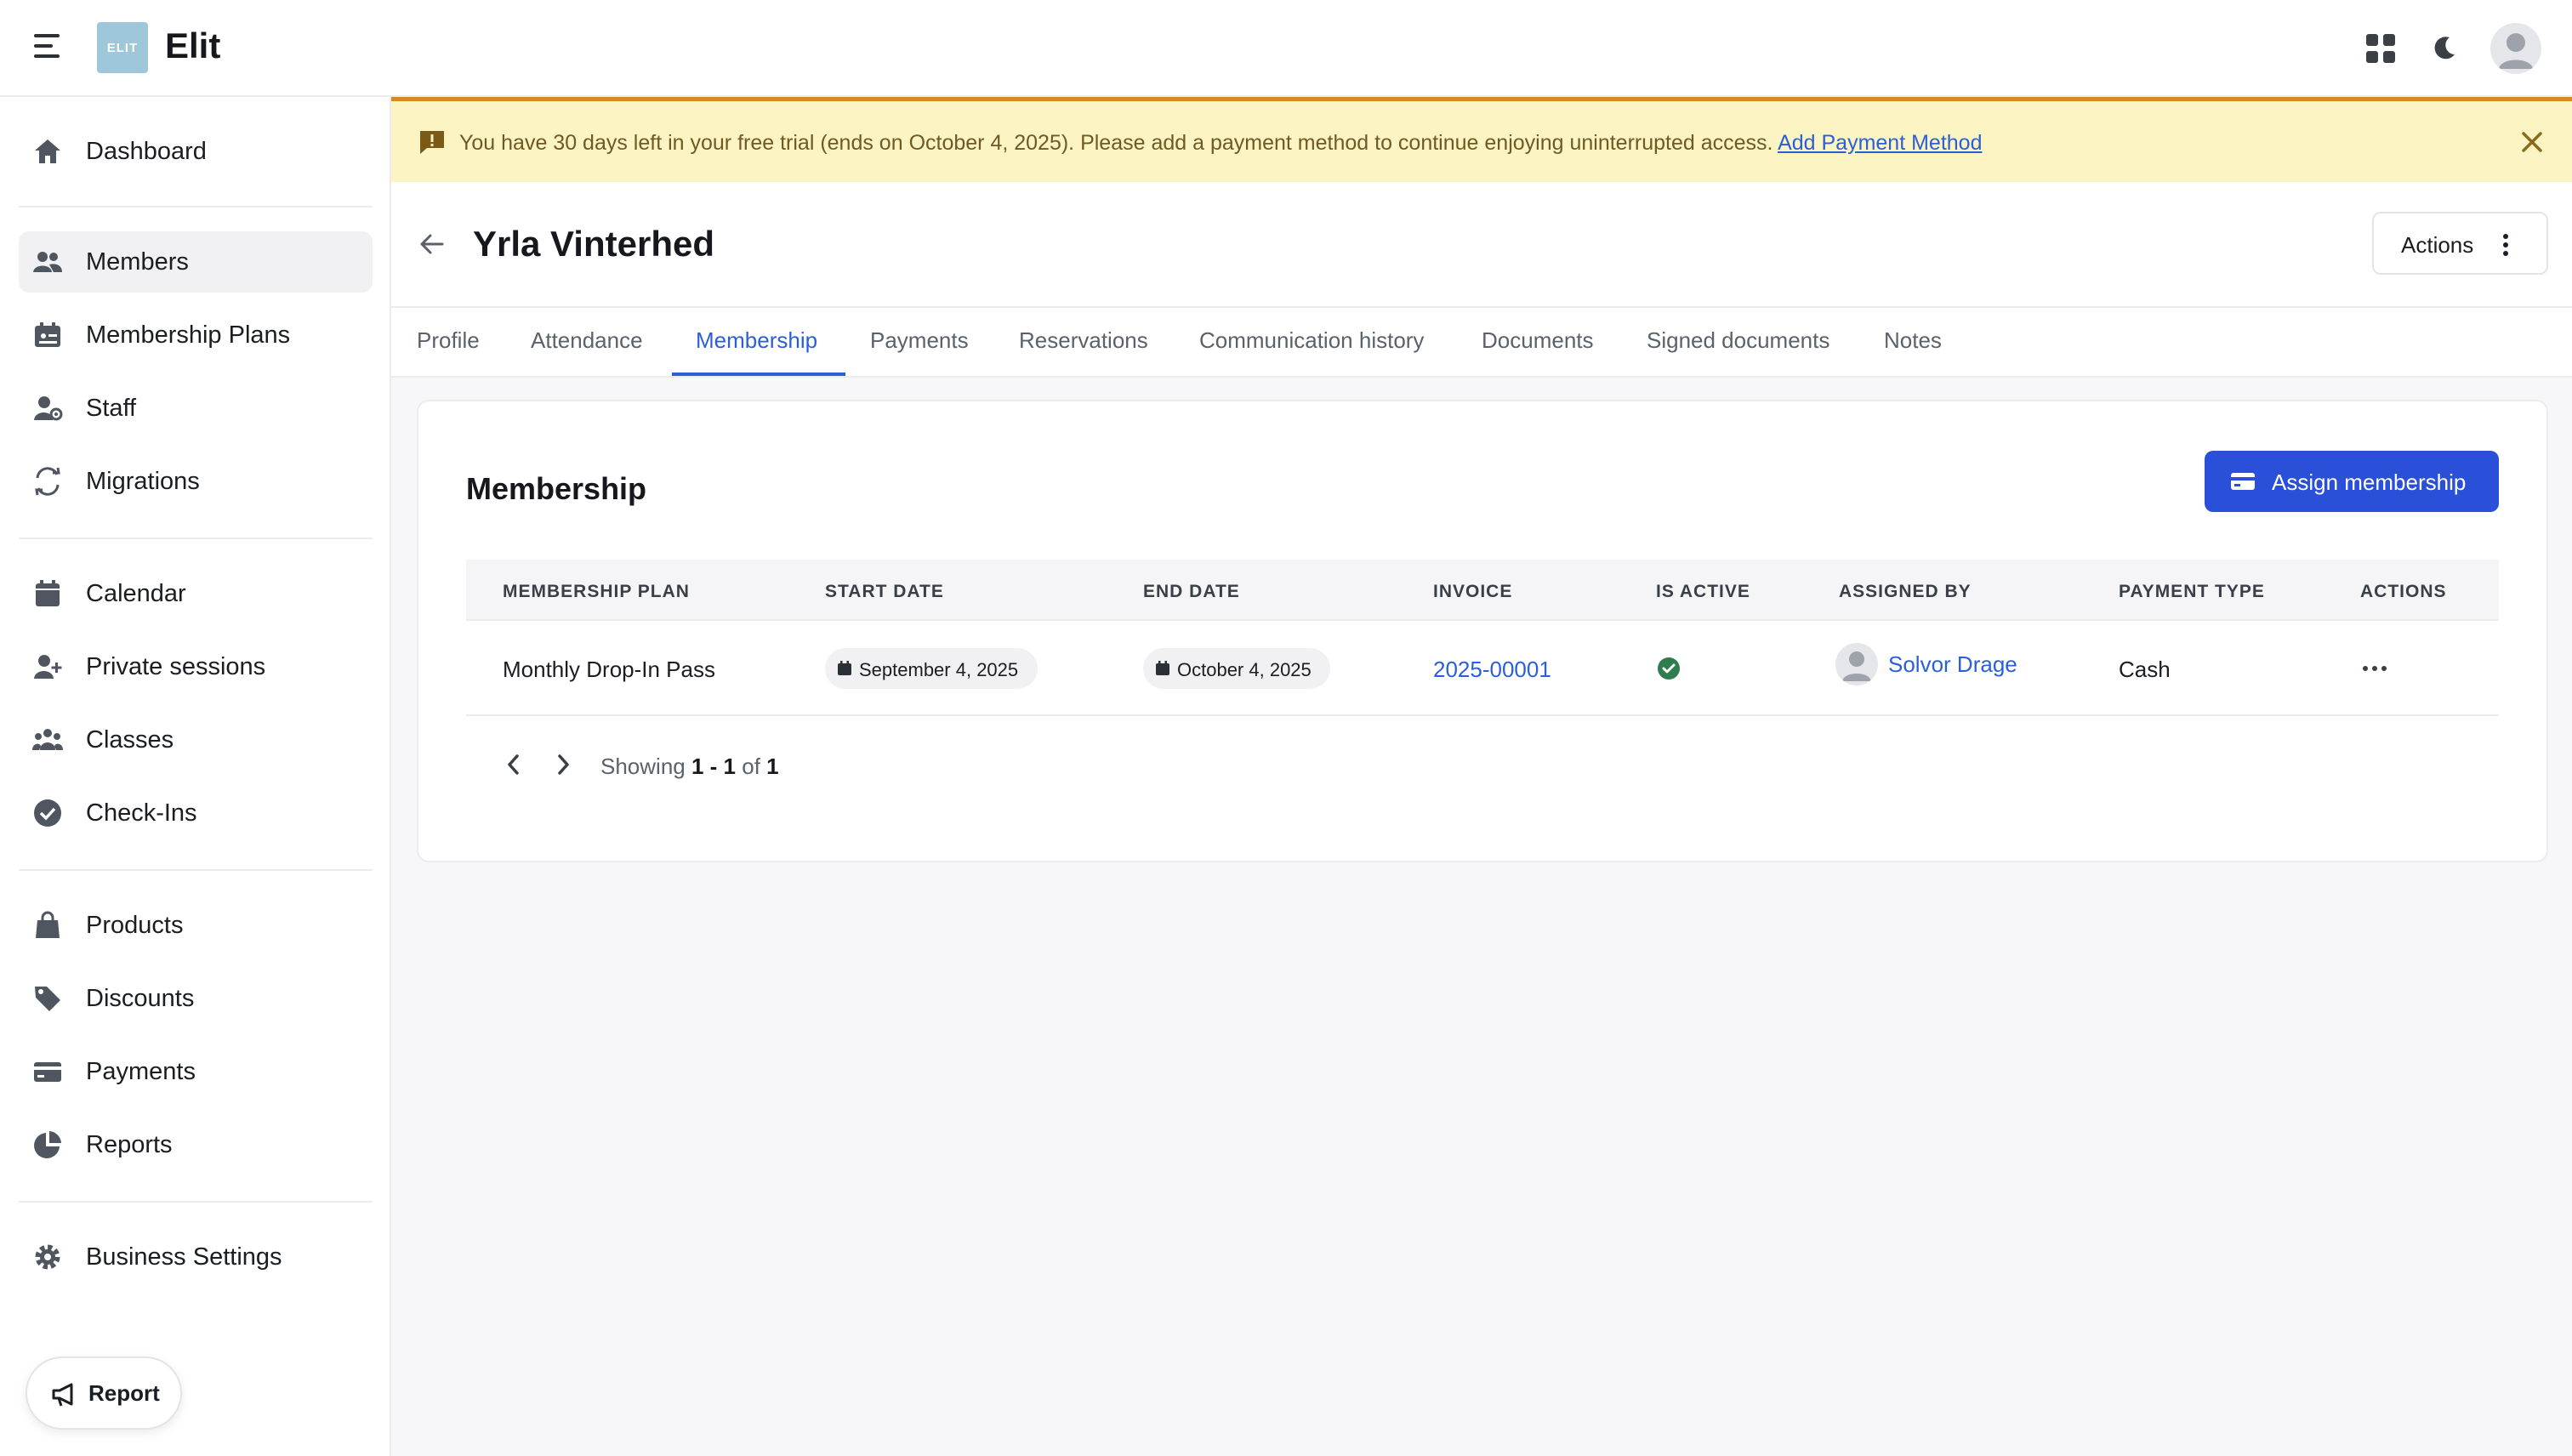 The height and width of the screenshot is (1456, 2572). Describe the element at coordinates (48, 334) in the screenshot. I see `membership-plans-icon` at that location.